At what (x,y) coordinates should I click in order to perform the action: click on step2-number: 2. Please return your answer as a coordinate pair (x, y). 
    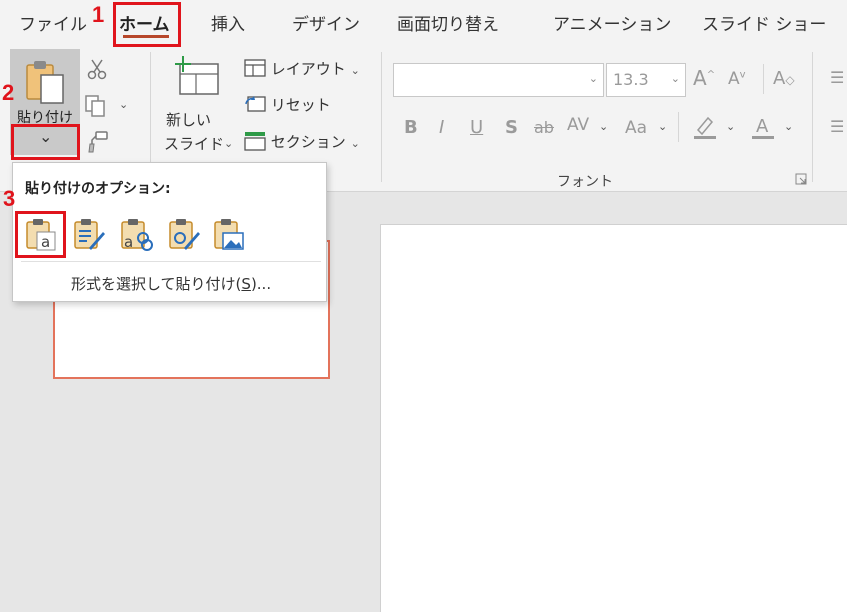
    Looking at the image, I should click on (8, 92).